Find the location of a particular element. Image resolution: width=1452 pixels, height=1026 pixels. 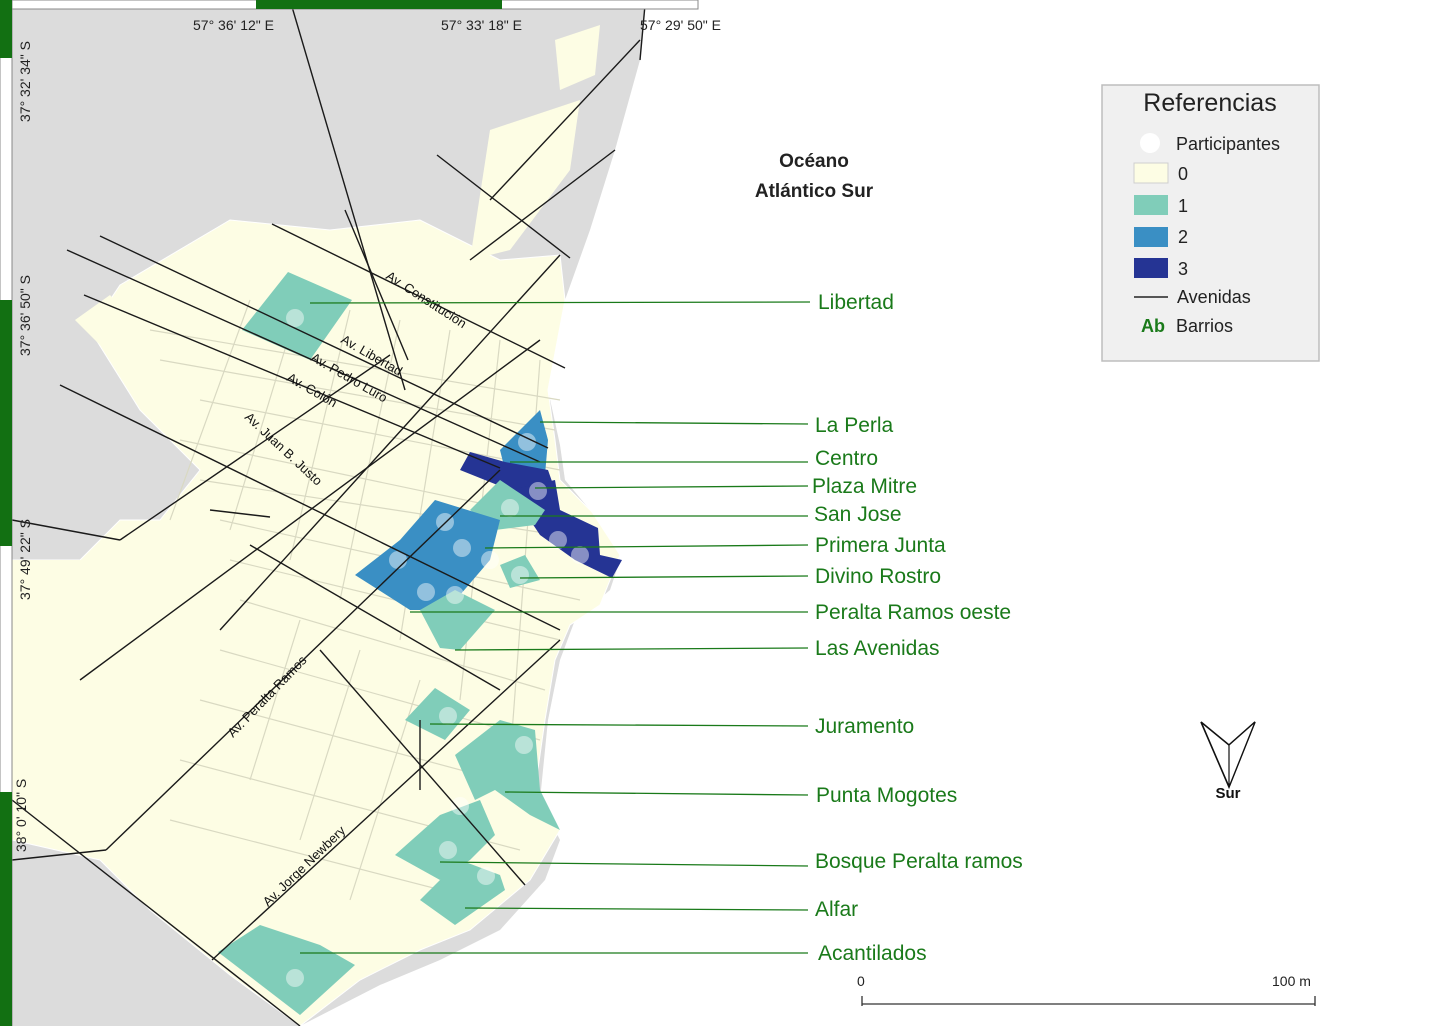

barrio-label-punta-mogotes: Punta Mogotes is located at coordinates (886, 795).